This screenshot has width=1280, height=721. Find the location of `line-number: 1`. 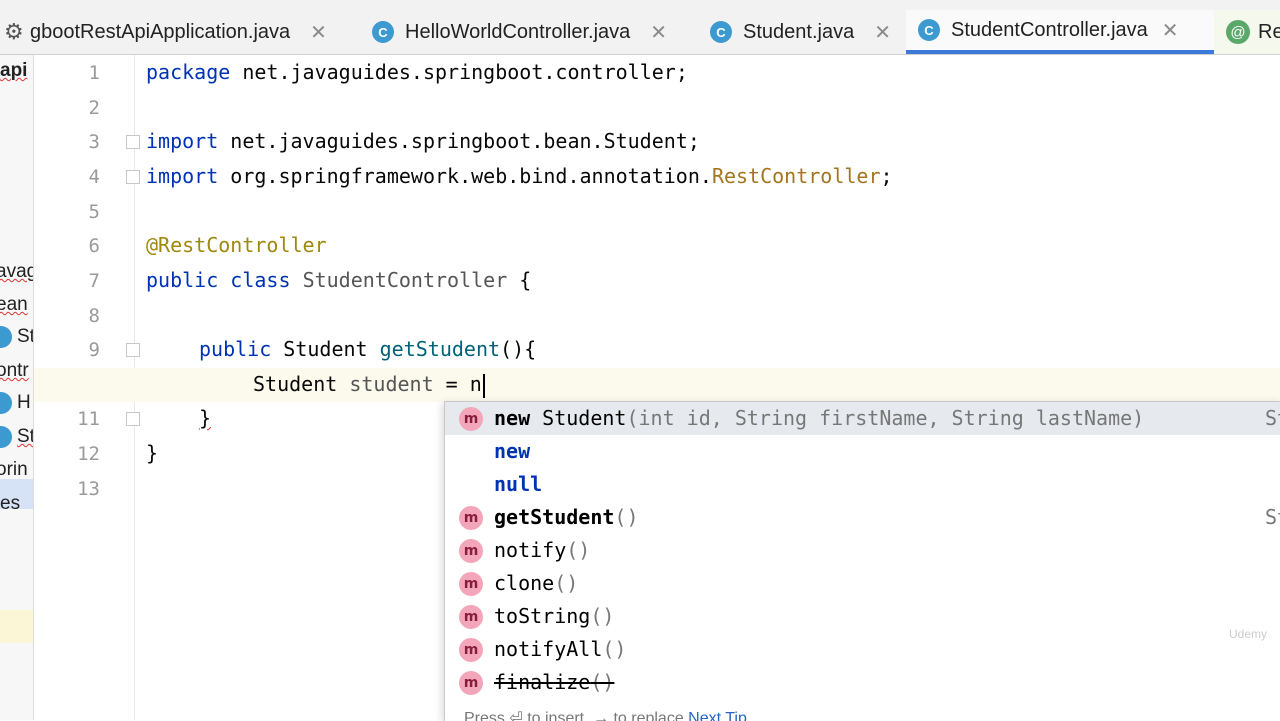

line-number: 1 is located at coordinates (94, 73).